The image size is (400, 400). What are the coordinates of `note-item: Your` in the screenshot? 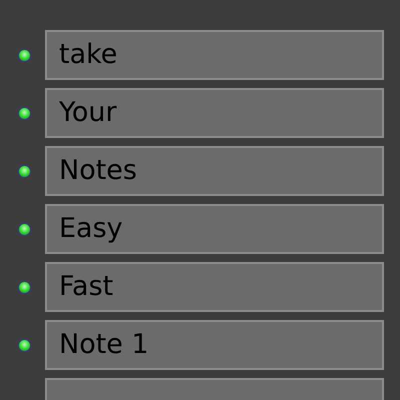 It's located at (214, 113).